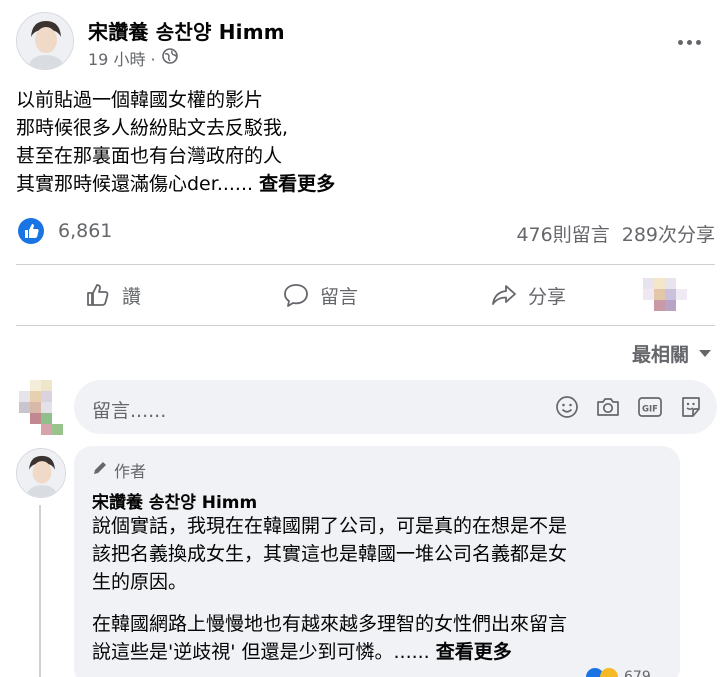 The height and width of the screenshot is (677, 725). I want to click on sticker-icon, so click(691, 409).